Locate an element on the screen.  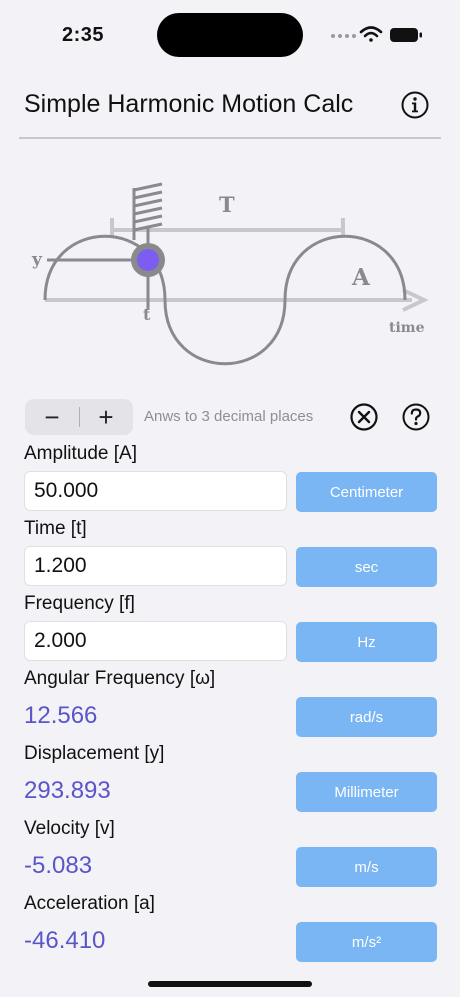
stepper-divider is located at coordinates (79, 417).